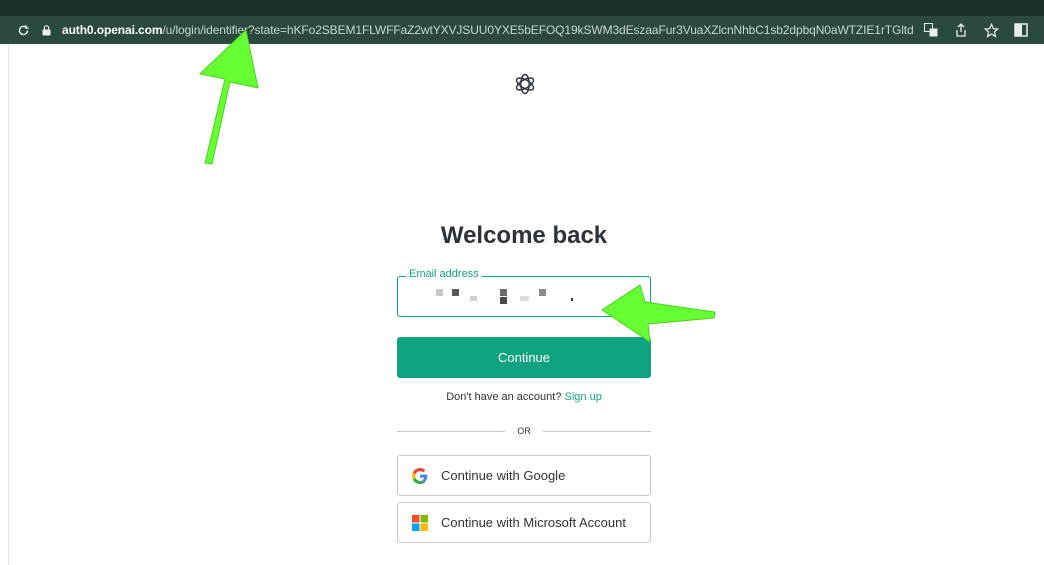  Describe the element at coordinates (503, 297) in the screenshot. I see `email-value-redacted` at that location.